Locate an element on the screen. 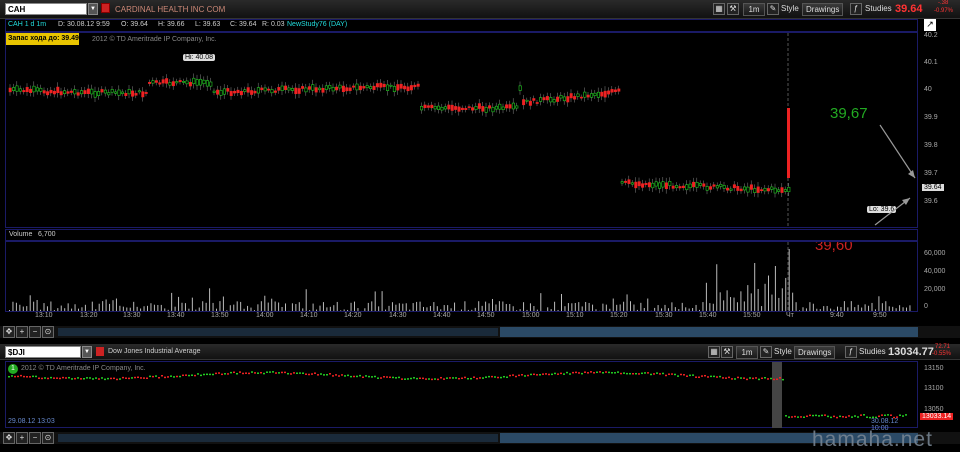 The image size is (960, 452). style-icon: ✎ is located at coordinates (773, 9).